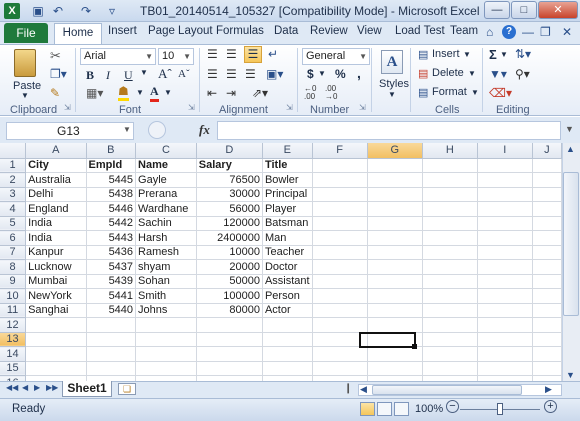 The image size is (580, 421). What do you see at coordinates (450, 151) in the screenshot?
I see `column-header: H` at bounding box center [450, 151].